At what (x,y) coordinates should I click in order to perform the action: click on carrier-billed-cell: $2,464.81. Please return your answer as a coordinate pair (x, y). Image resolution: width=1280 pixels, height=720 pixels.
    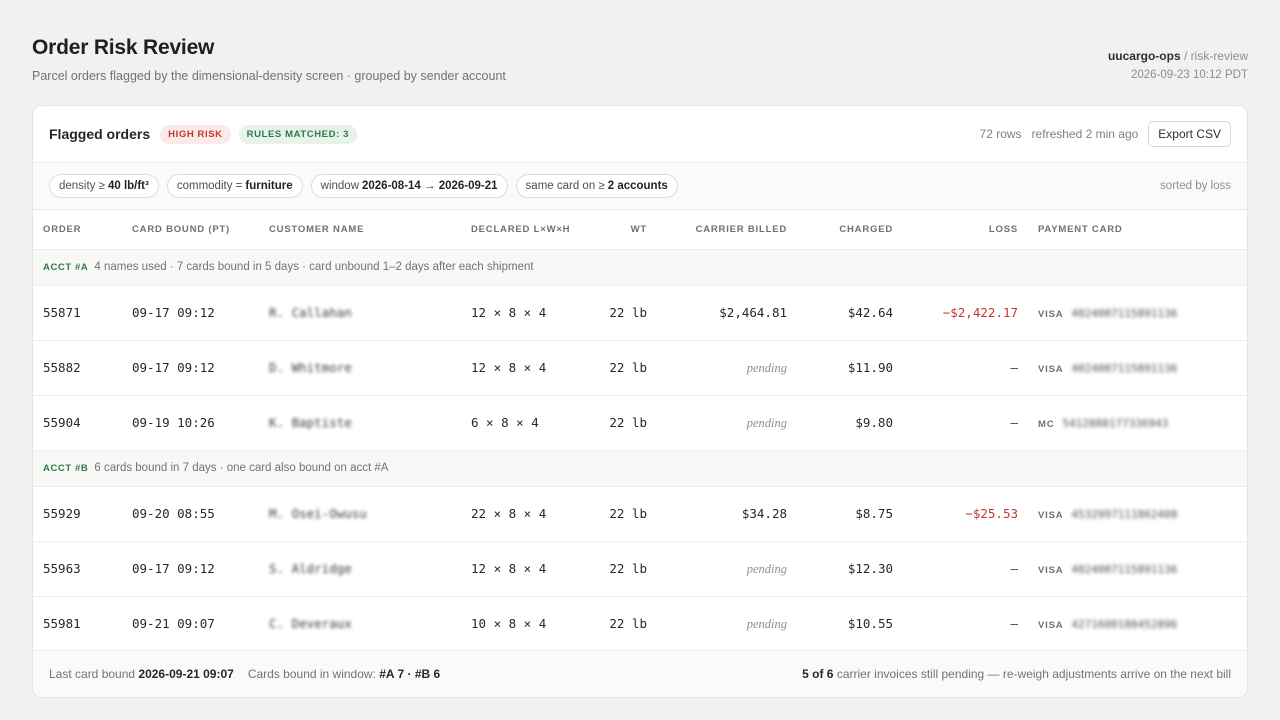
    Looking at the image, I should click on (727, 313).